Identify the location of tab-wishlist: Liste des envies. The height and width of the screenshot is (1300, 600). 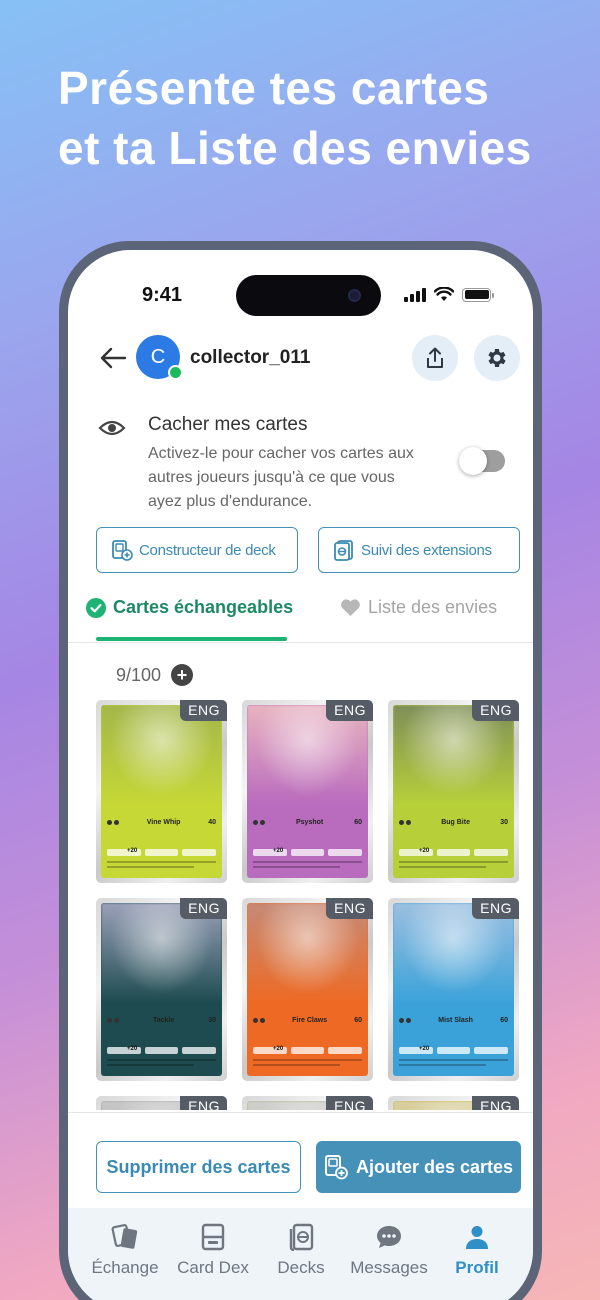
(418, 607).